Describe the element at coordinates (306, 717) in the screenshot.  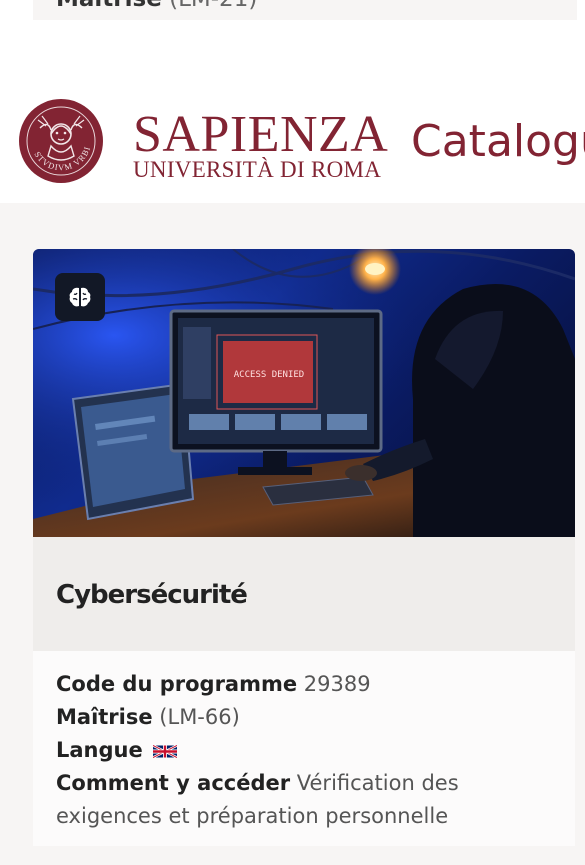
I see `degree-row: Maîtrise (LM-66)` at that location.